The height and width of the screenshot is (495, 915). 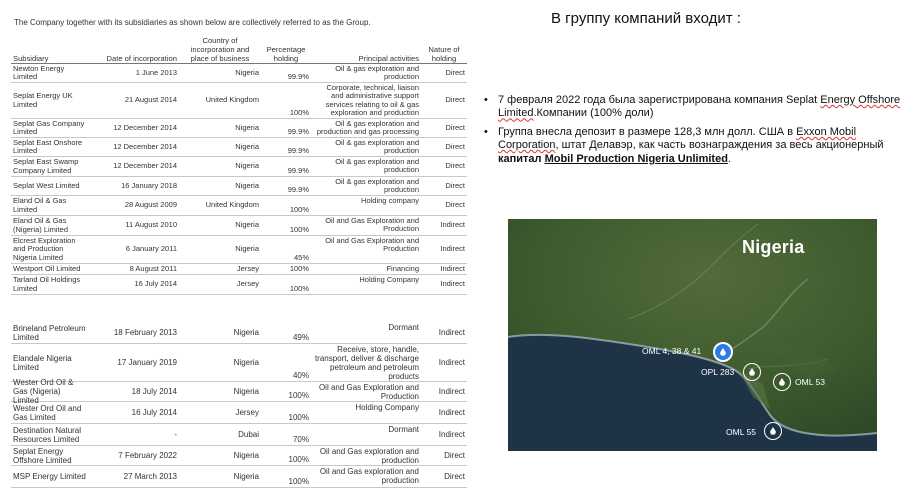 I want to click on cell-subsidiary: Destination Natural Resources Limited, so click(x=47, y=434).